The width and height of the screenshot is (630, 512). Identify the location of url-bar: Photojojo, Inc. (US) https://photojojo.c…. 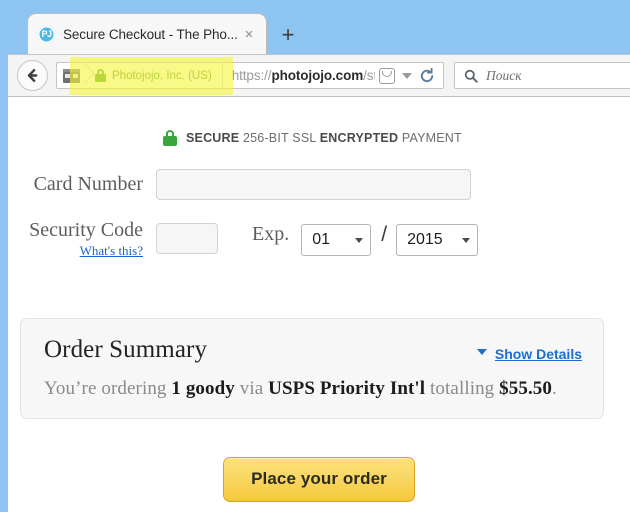
(250, 75).